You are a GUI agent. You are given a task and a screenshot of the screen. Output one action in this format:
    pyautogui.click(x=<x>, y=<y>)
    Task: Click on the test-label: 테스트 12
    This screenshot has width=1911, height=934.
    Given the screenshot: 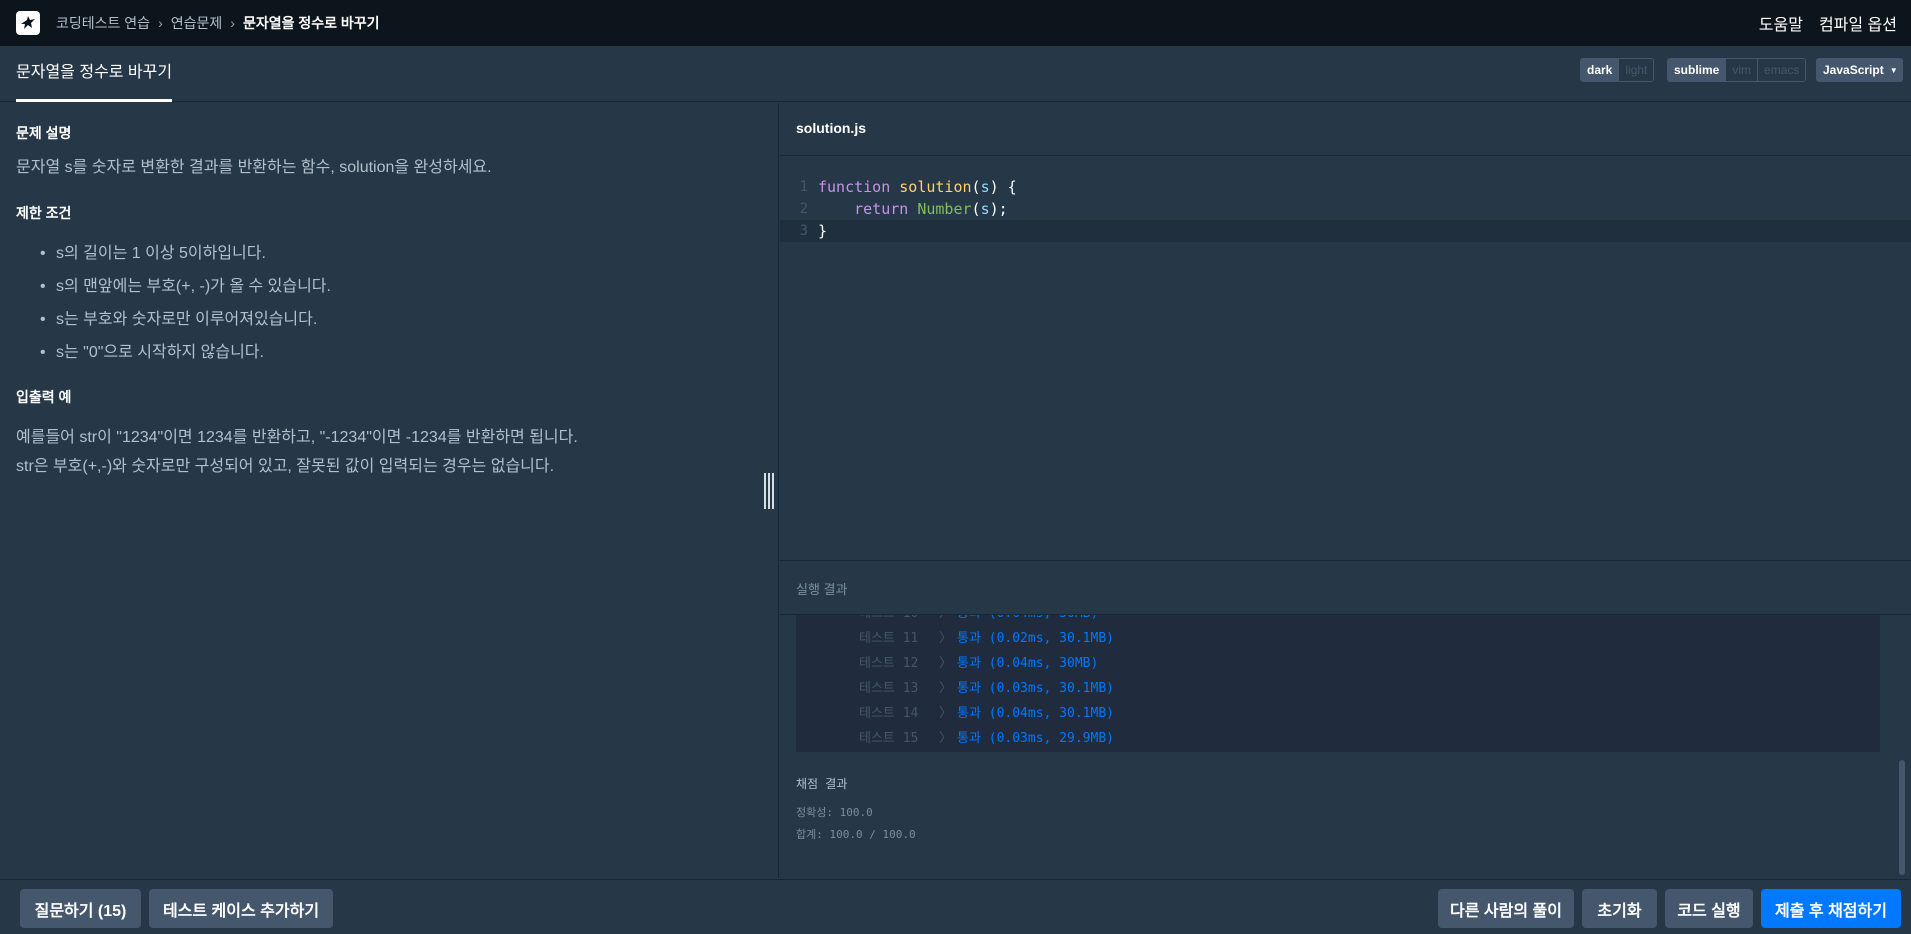 What is the action you would take?
    pyautogui.click(x=889, y=663)
    